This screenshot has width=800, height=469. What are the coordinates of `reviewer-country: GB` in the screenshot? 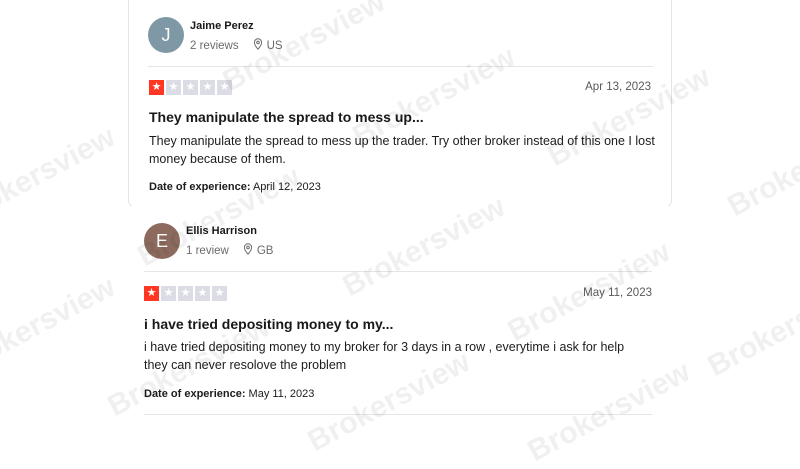 It's located at (265, 250).